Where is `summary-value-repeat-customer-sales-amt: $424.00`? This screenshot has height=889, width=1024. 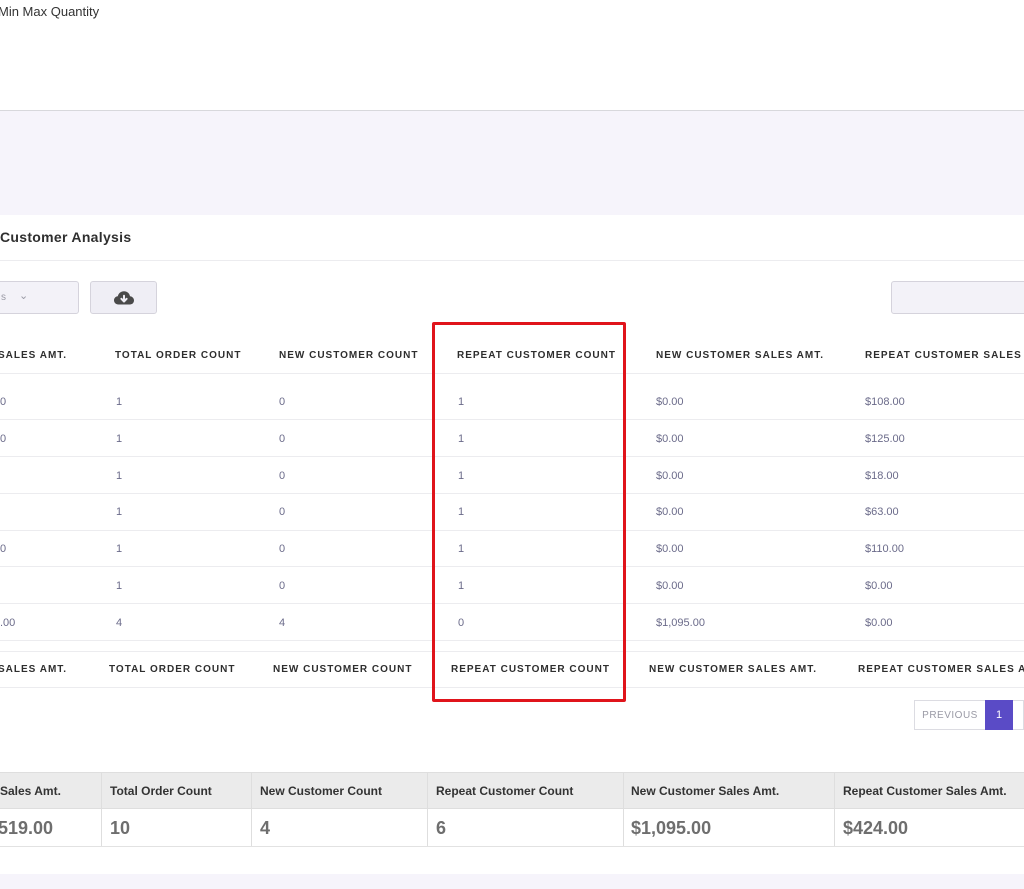 summary-value-repeat-customer-sales-amt: $424.00 is located at coordinates (876, 828).